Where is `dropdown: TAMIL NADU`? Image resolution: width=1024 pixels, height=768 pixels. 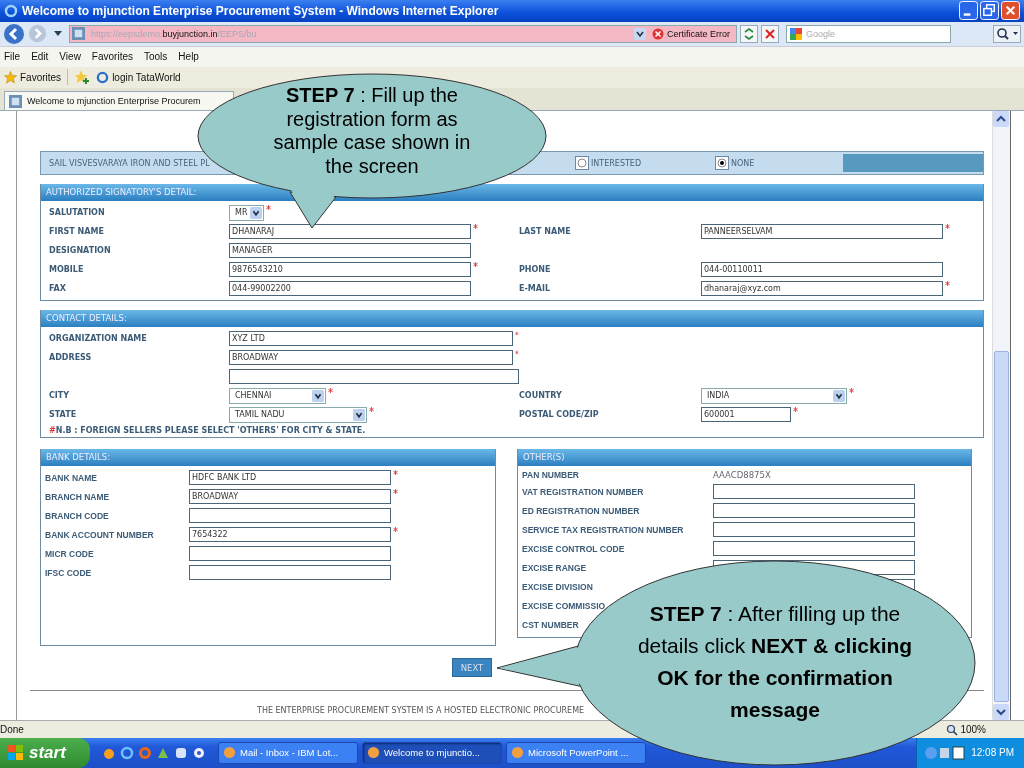 dropdown: TAMIL NADU is located at coordinates (298, 414).